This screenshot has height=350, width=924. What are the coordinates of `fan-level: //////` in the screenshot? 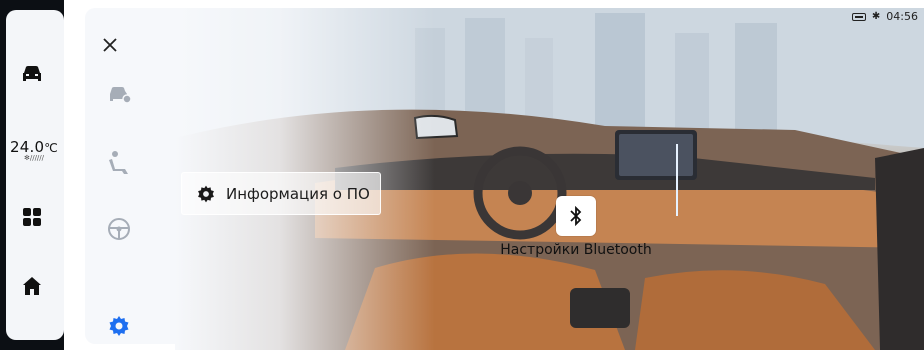 It's located at (37, 158).